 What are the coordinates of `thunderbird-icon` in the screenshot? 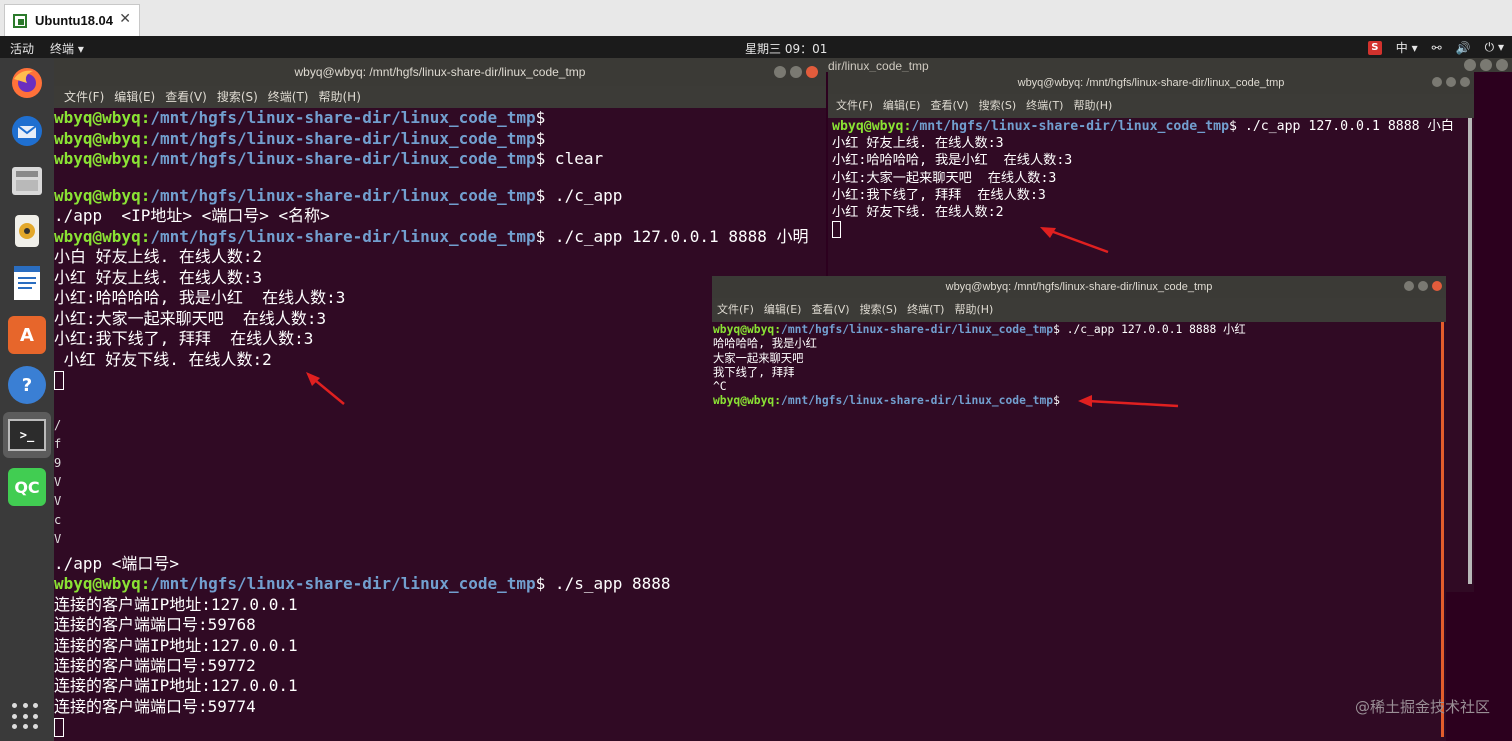 It's located at (27, 131).